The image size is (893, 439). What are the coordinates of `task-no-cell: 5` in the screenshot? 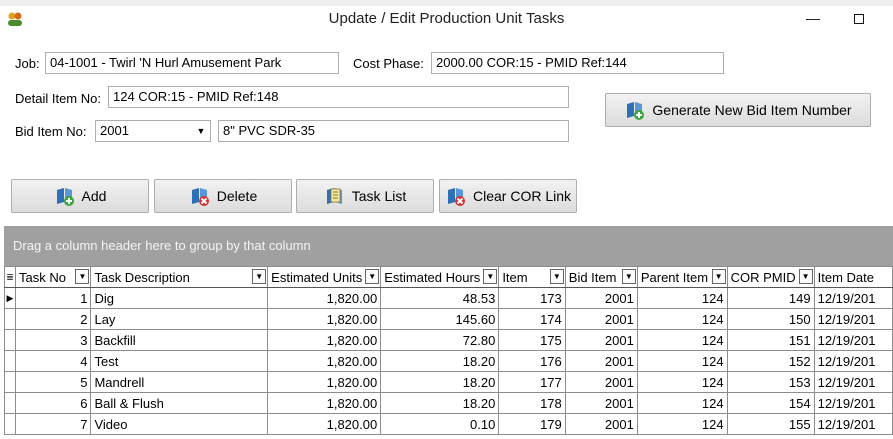 It's located at (53, 382).